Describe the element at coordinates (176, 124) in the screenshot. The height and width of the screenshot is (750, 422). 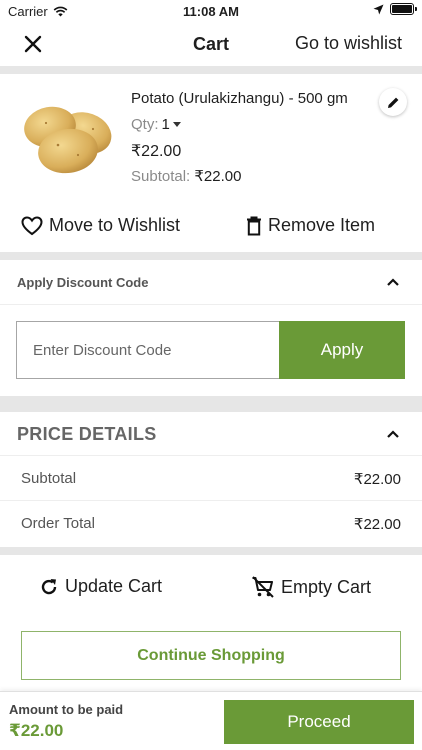
I see `caret-down-icon` at that location.